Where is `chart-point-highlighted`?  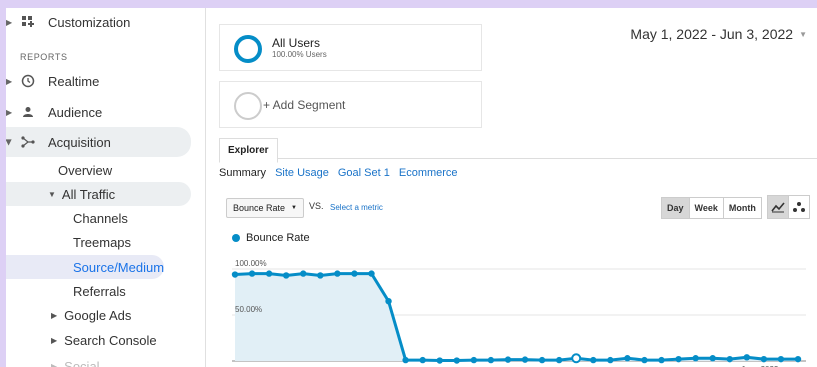
chart-point-highlighted is located at coordinates (576, 358).